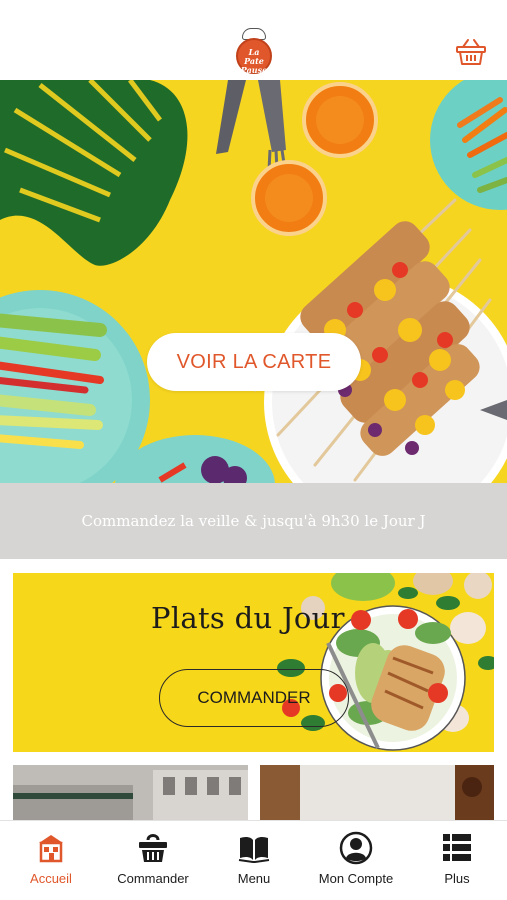  I want to click on tab-label: Commander, so click(153, 878).